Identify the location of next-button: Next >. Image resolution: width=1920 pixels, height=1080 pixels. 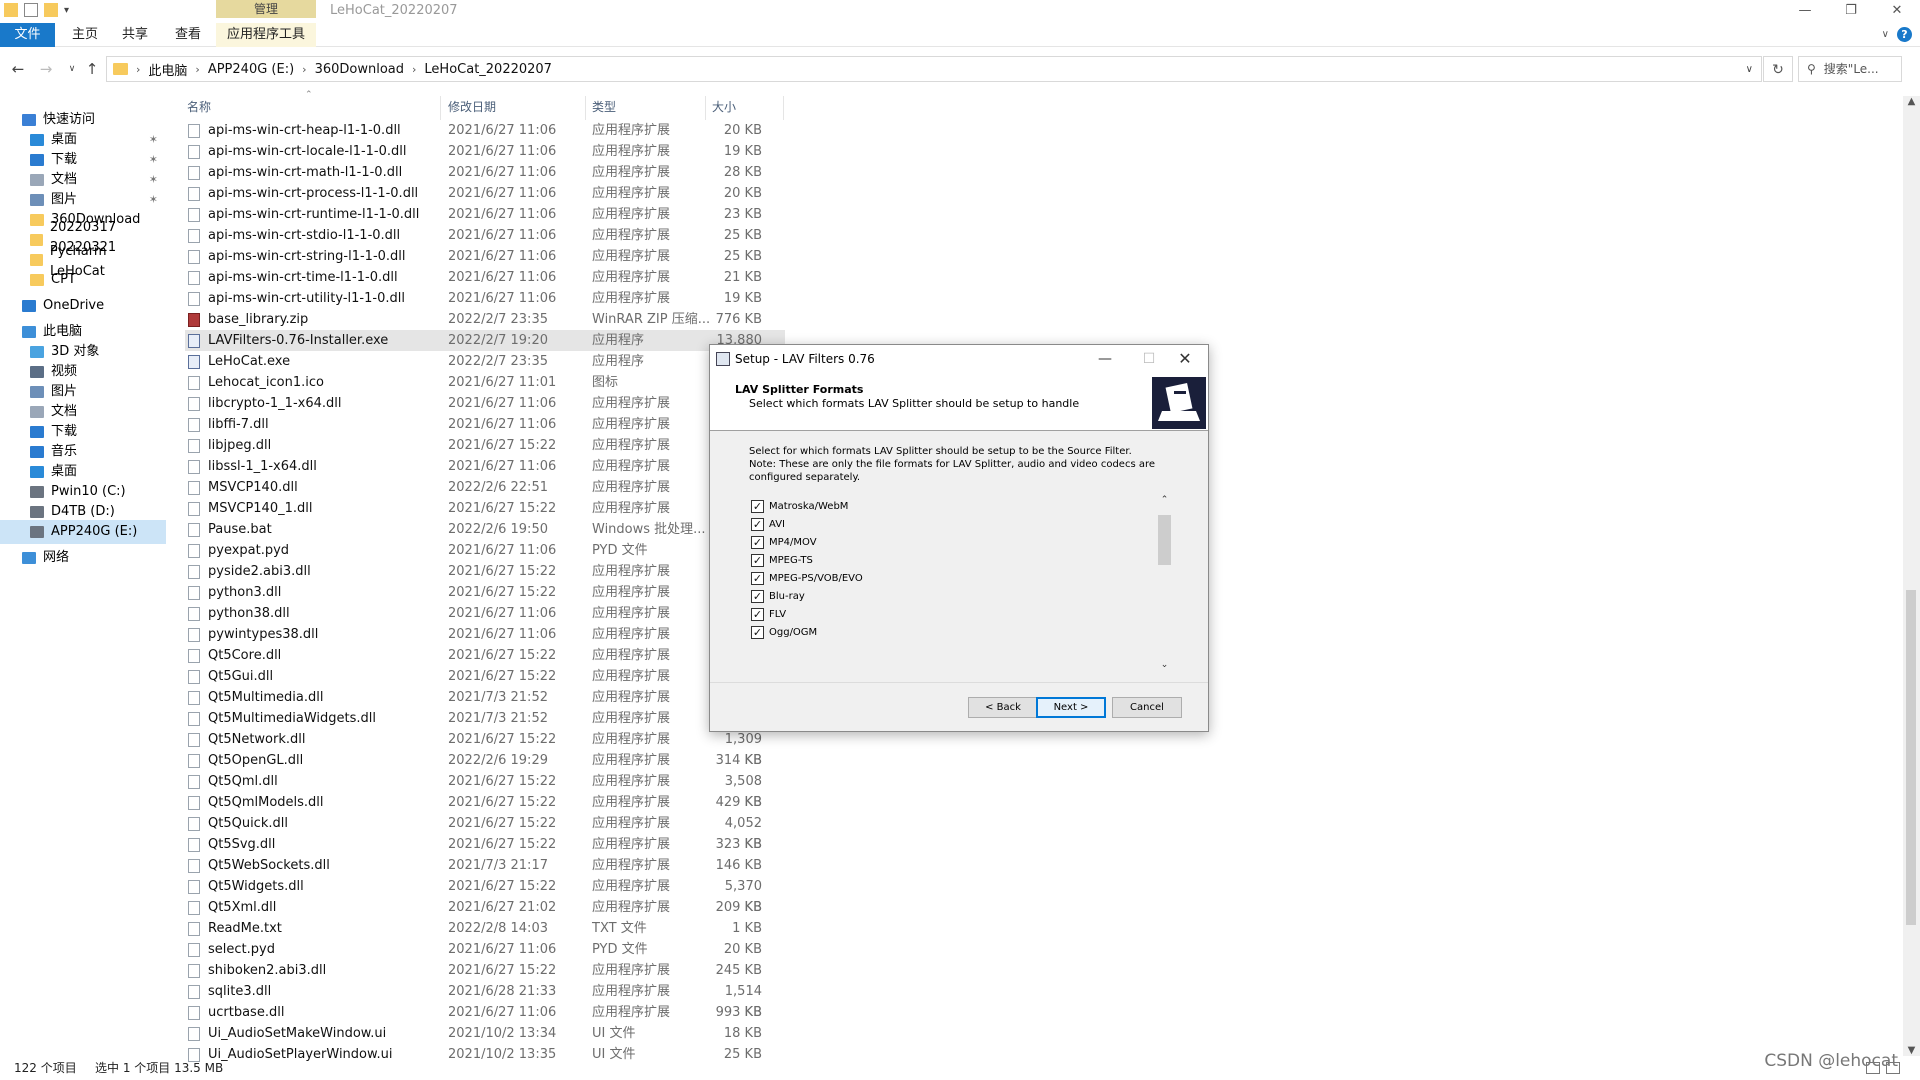
(1071, 707).